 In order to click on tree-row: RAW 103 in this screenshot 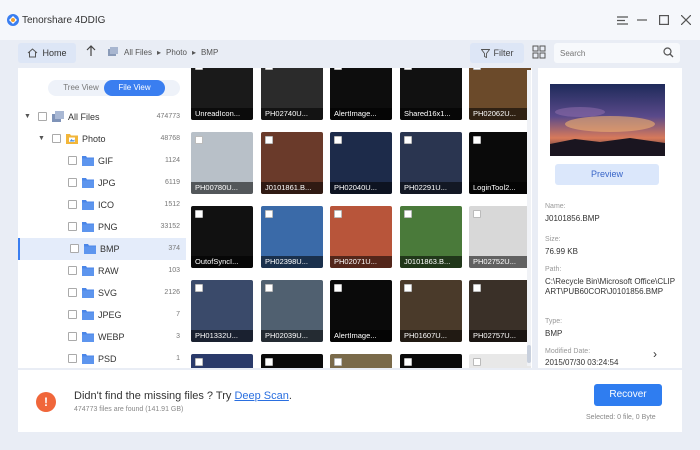, I will do `click(102, 271)`.